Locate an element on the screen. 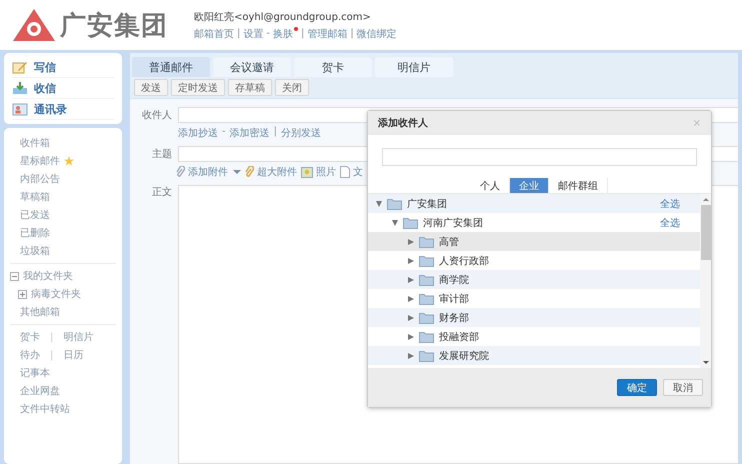 The image size is (742, 464). user-email: 欧阳红亮<oyhl@groundgroup.com> is located at coordinates (283, 17).